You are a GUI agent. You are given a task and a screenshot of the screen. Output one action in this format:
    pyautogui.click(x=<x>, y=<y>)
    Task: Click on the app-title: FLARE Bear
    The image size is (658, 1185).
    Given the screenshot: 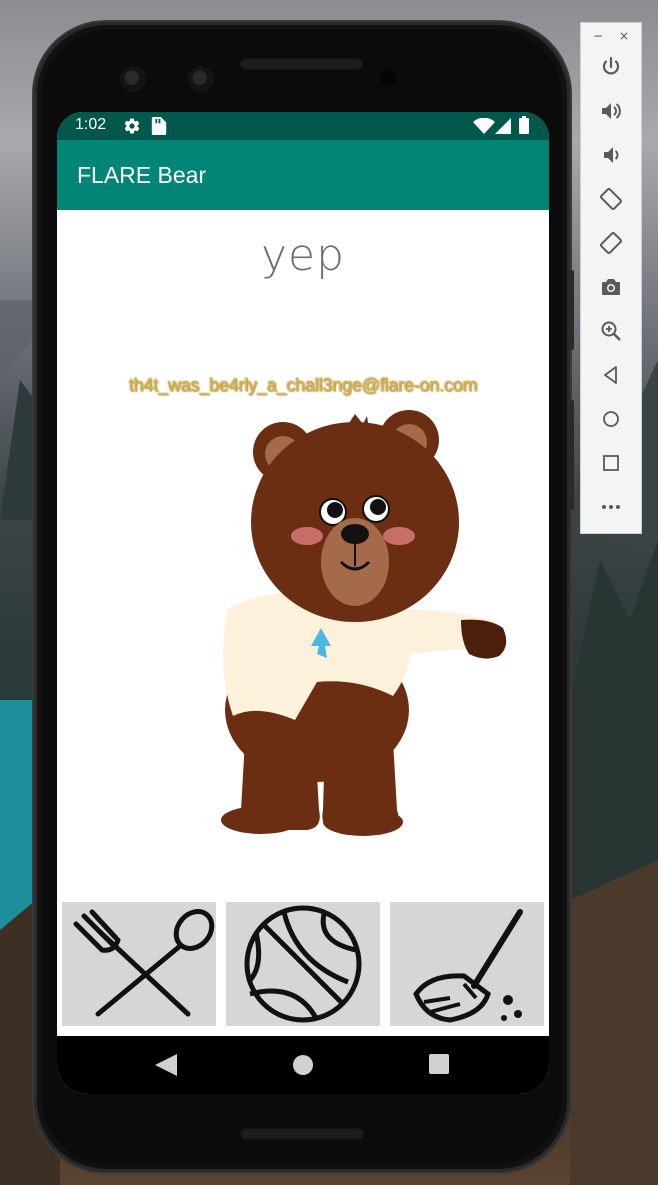 What is the action you would take?
    pyautogui.click(x=142, y=175)
    